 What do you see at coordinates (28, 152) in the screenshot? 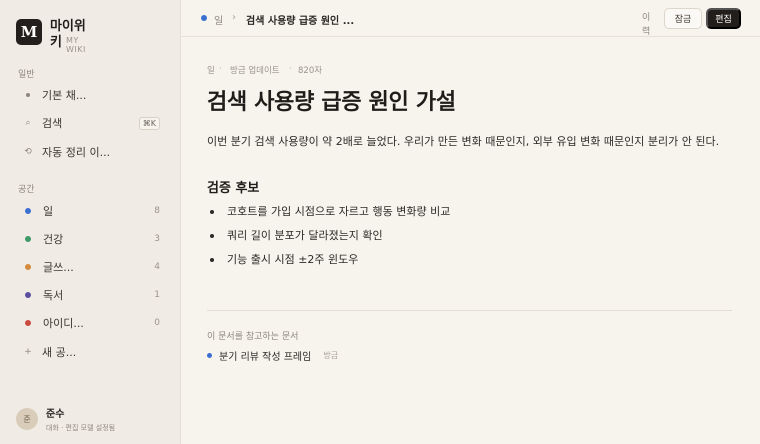
I see `auto-organize-icon: ⟲` at bounding box center [28, 152].